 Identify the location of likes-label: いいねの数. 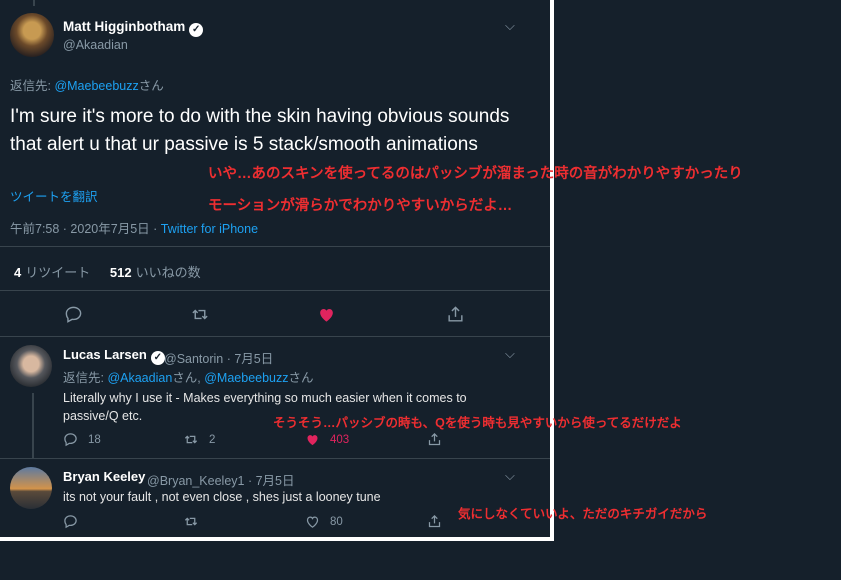
(168, 272).